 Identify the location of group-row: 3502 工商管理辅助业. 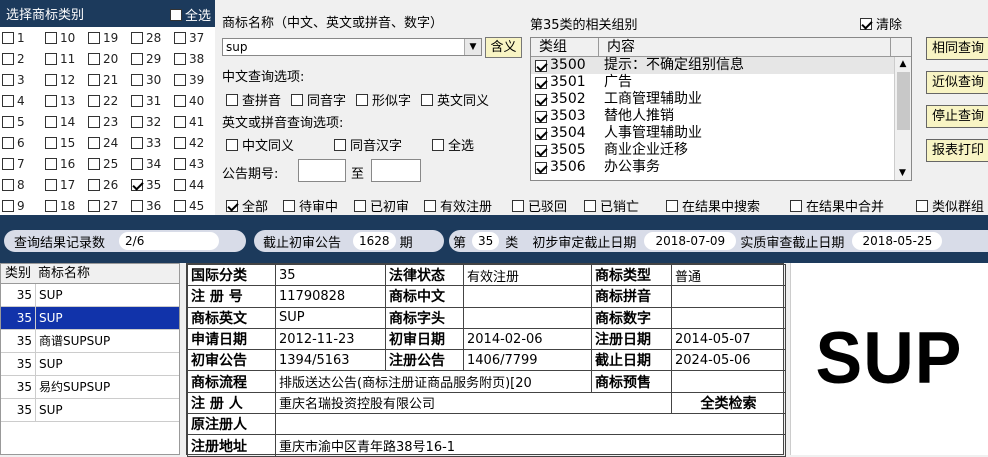
(721, 99).